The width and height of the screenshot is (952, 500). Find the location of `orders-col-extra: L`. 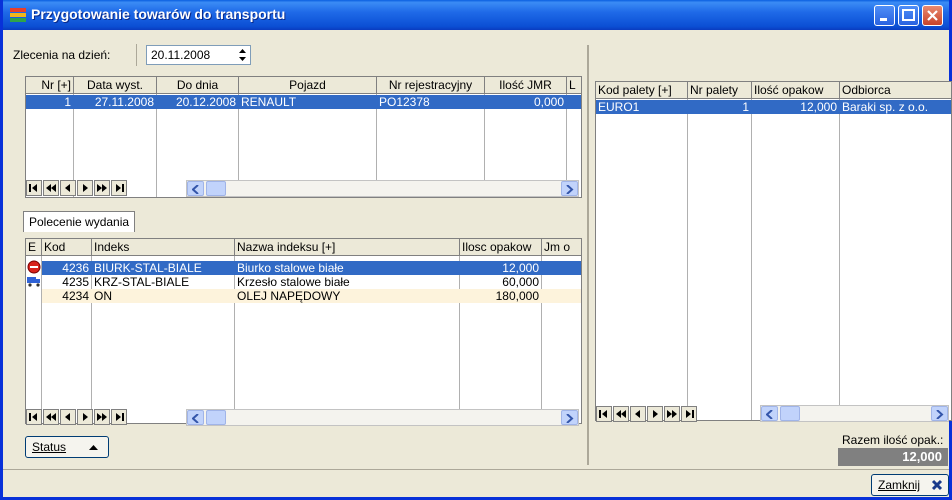

orders-col-extra: L is located at coordinates (574, 85).